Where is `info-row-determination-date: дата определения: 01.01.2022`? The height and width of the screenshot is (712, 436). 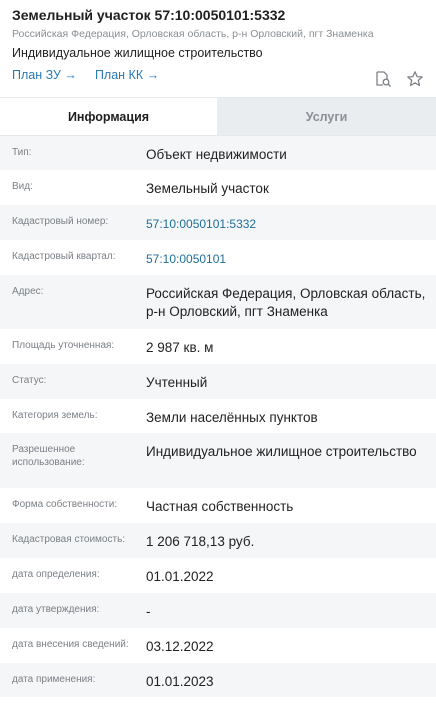
info-row-determination-date: дата определения: 01.01.2022 is located at coordinates (218, 575).